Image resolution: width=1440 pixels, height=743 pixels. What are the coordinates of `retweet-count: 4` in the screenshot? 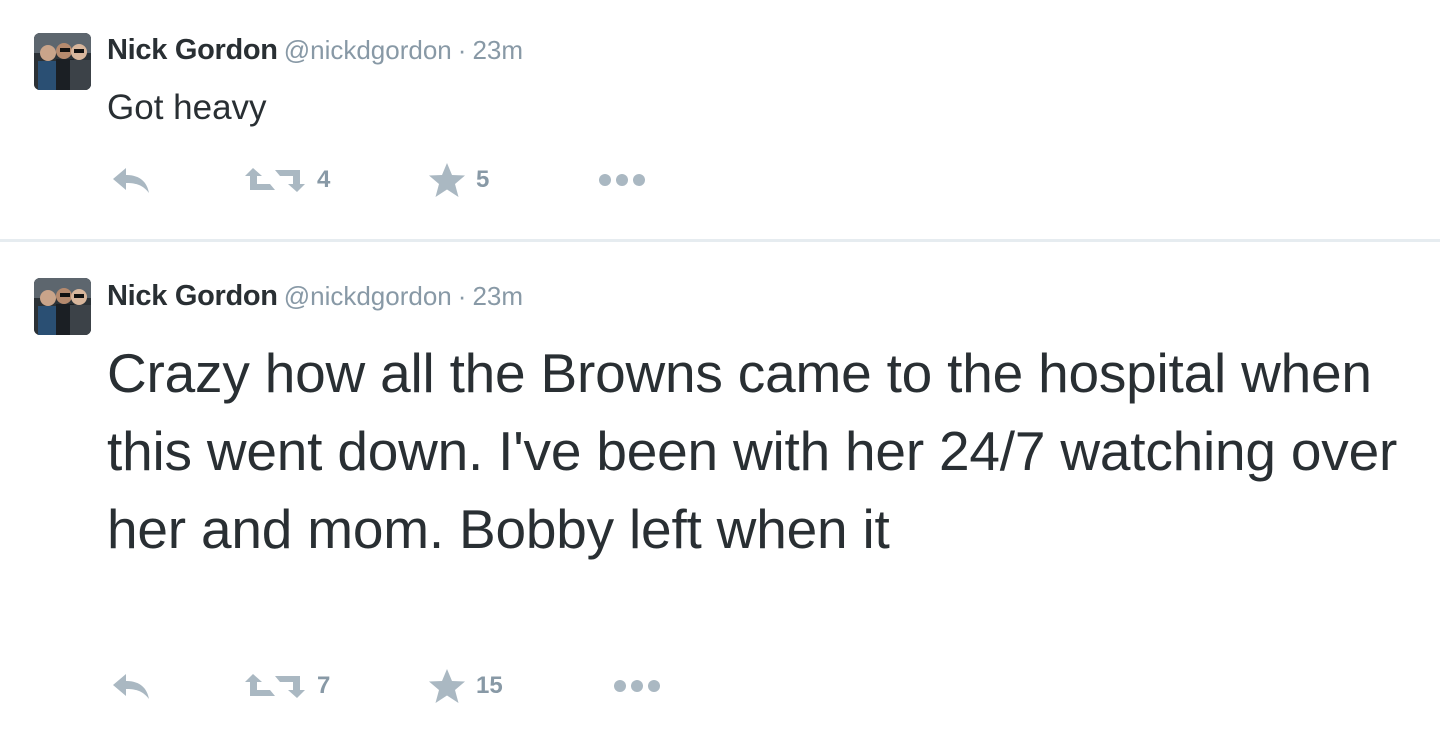 It's located at (324, 179).